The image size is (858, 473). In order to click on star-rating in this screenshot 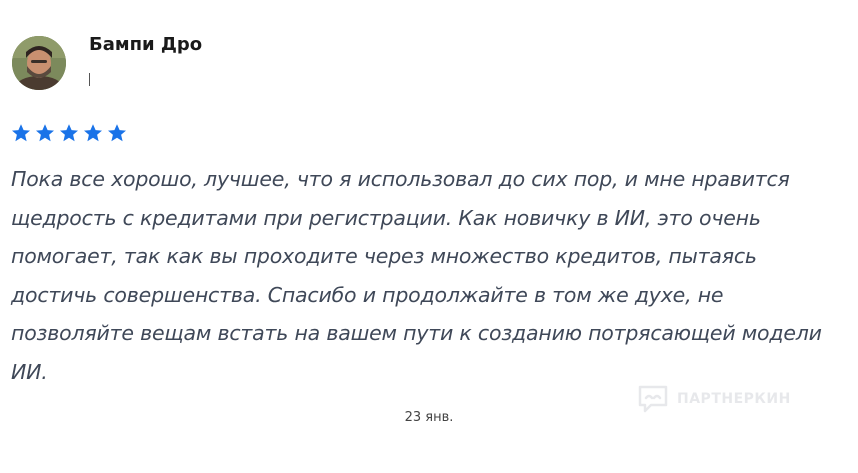, I will do `click(69, 133)`.